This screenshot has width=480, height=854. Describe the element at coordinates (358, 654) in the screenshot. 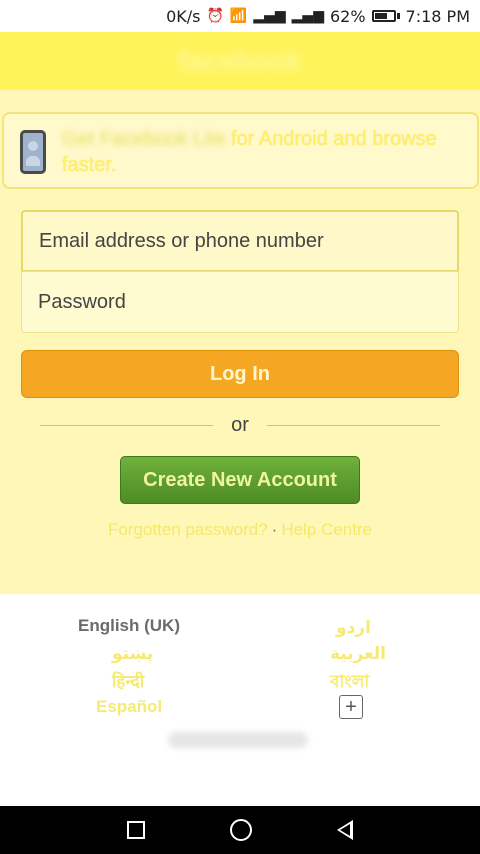

I see `language-link: العربية` at that location.